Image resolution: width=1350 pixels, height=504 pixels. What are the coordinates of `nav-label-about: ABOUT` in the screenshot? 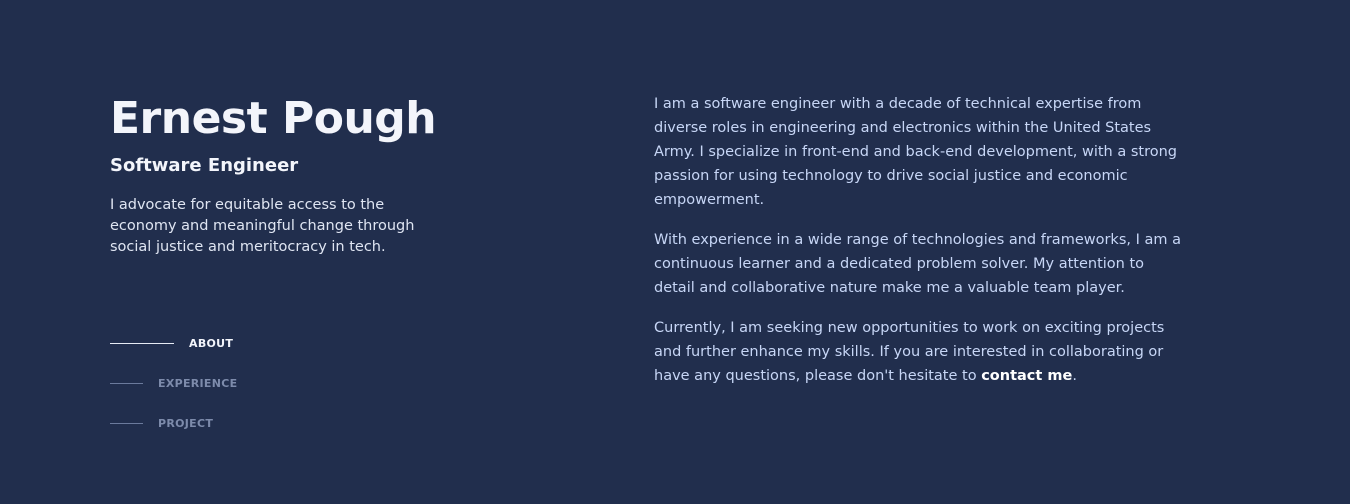 It's located at (211, 343).